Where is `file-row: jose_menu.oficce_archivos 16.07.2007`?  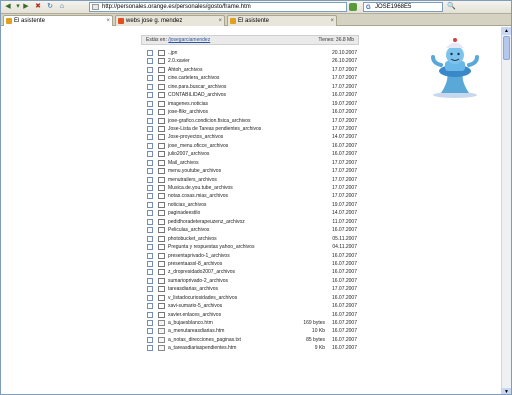 file-row: jose_menu.oficce_archivos 16.07.2007 is located at coordinates (250, 146).